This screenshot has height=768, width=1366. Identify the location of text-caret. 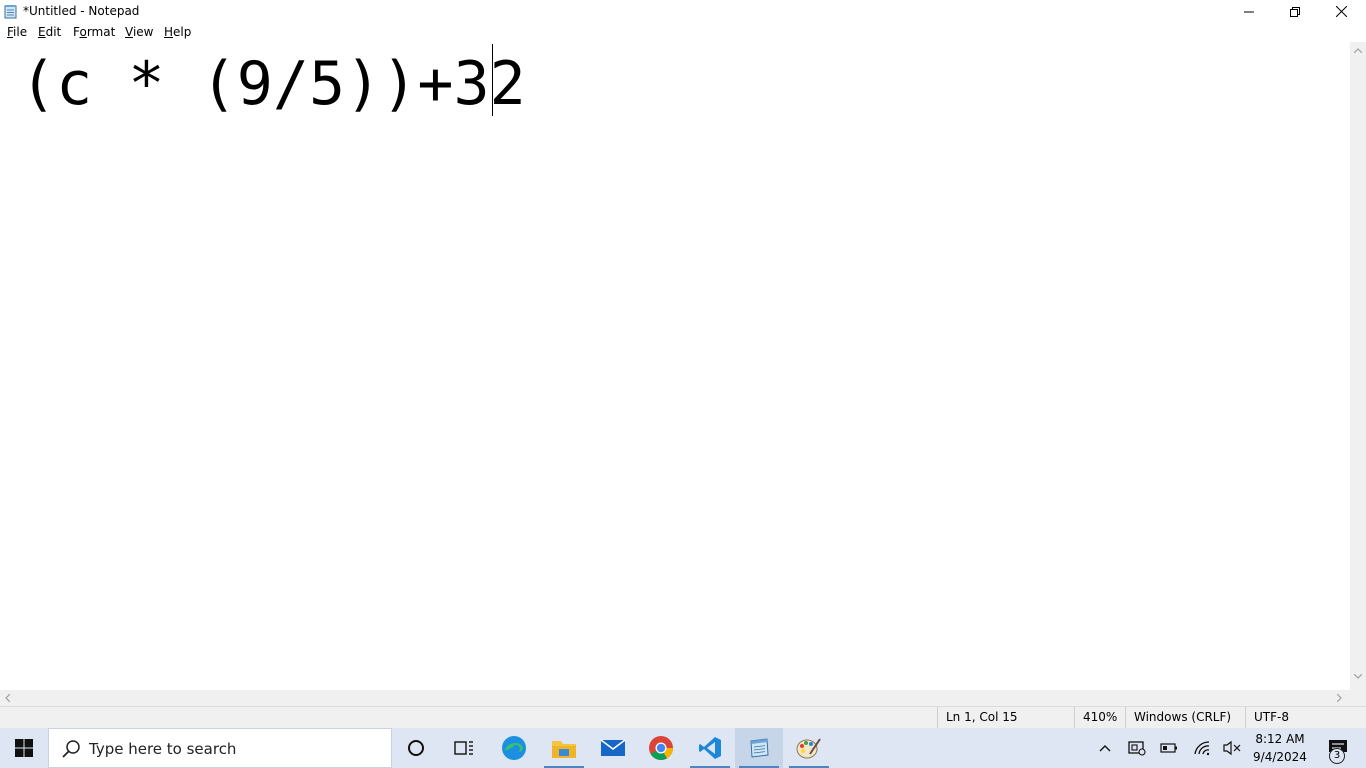
(492, 80).